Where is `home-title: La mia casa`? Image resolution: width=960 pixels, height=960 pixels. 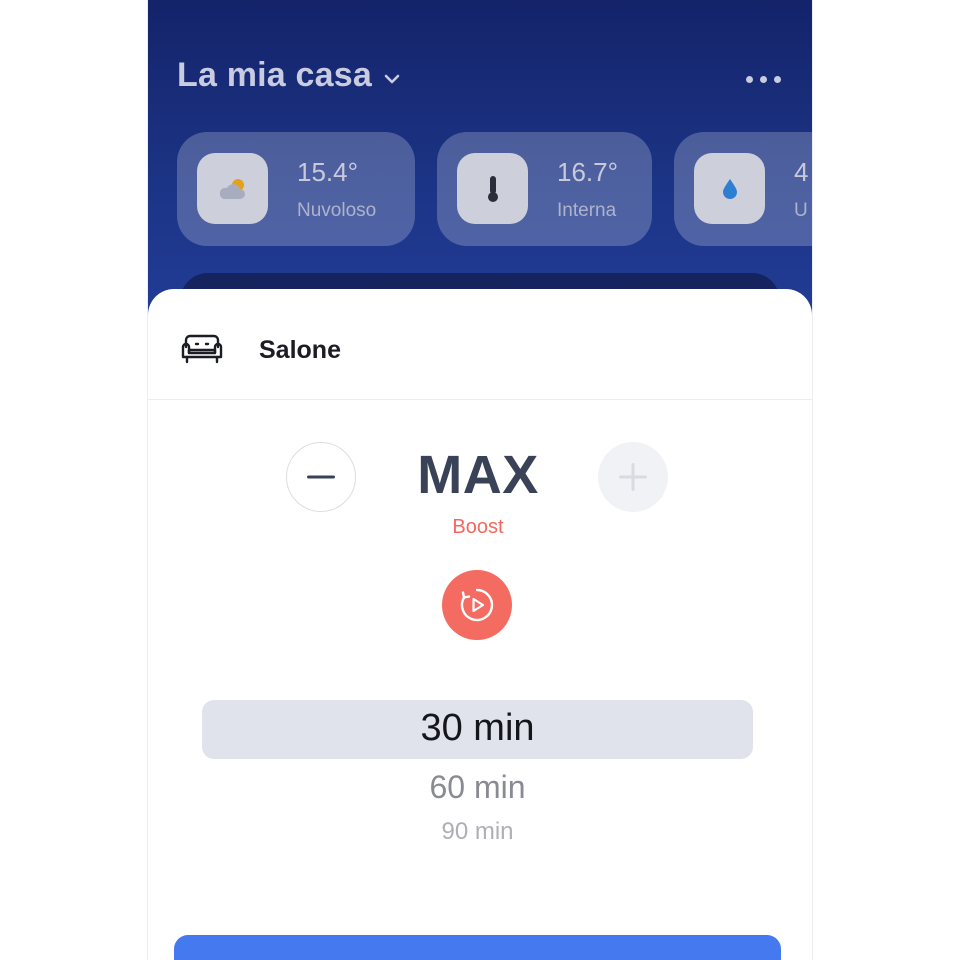
home-title: La mia casa is located at coordinates (274, 75).